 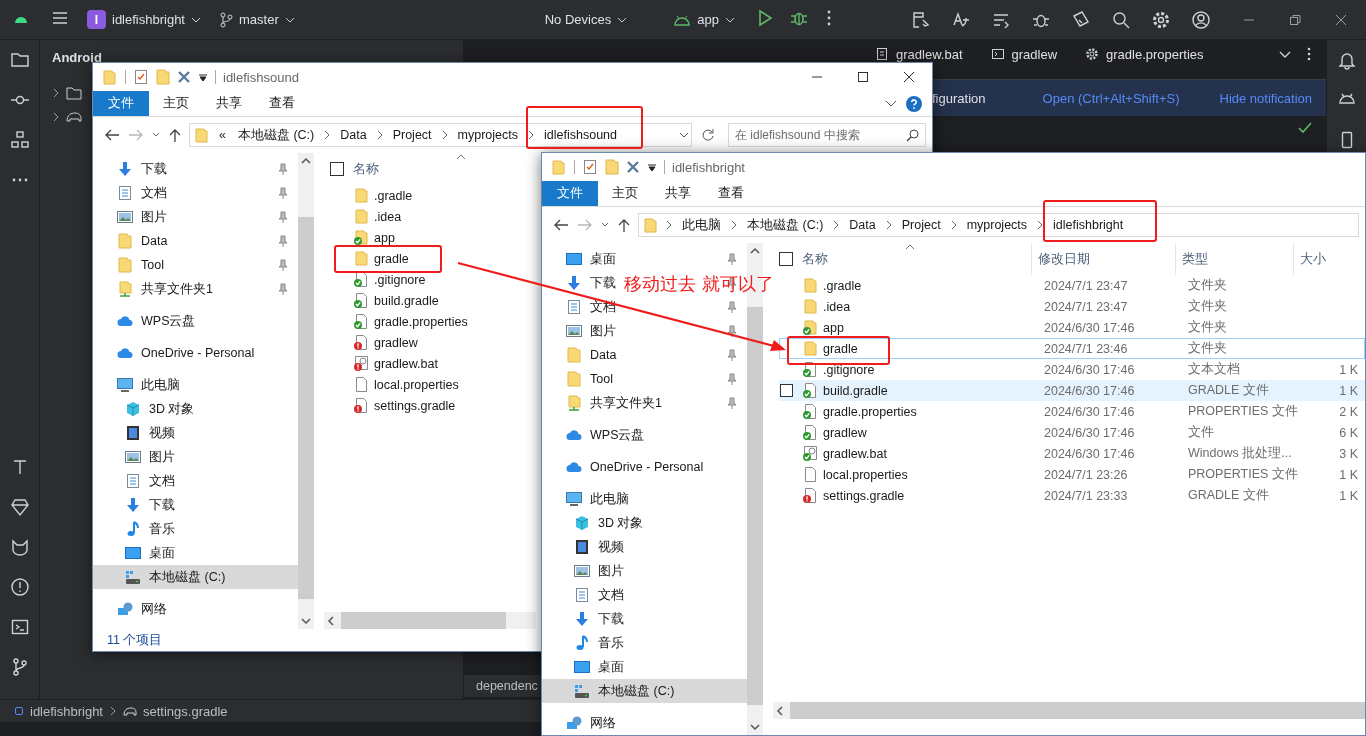 I want to click on file-row: local.properties, so click(x=430, y=384).